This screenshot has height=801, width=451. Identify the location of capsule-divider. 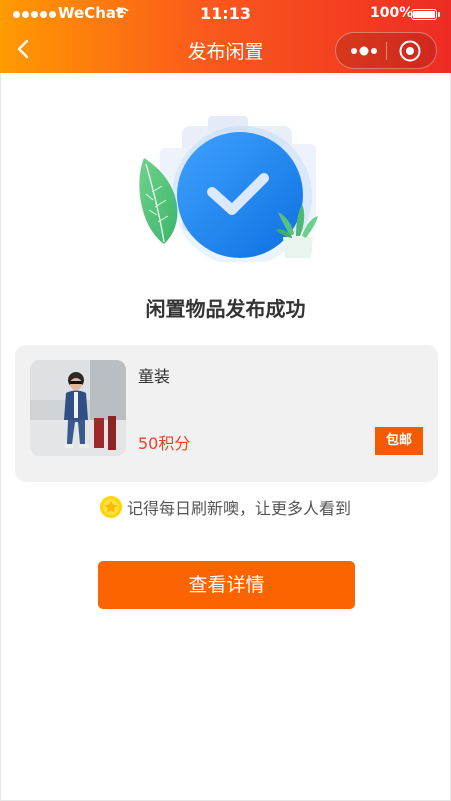
(386, 51).